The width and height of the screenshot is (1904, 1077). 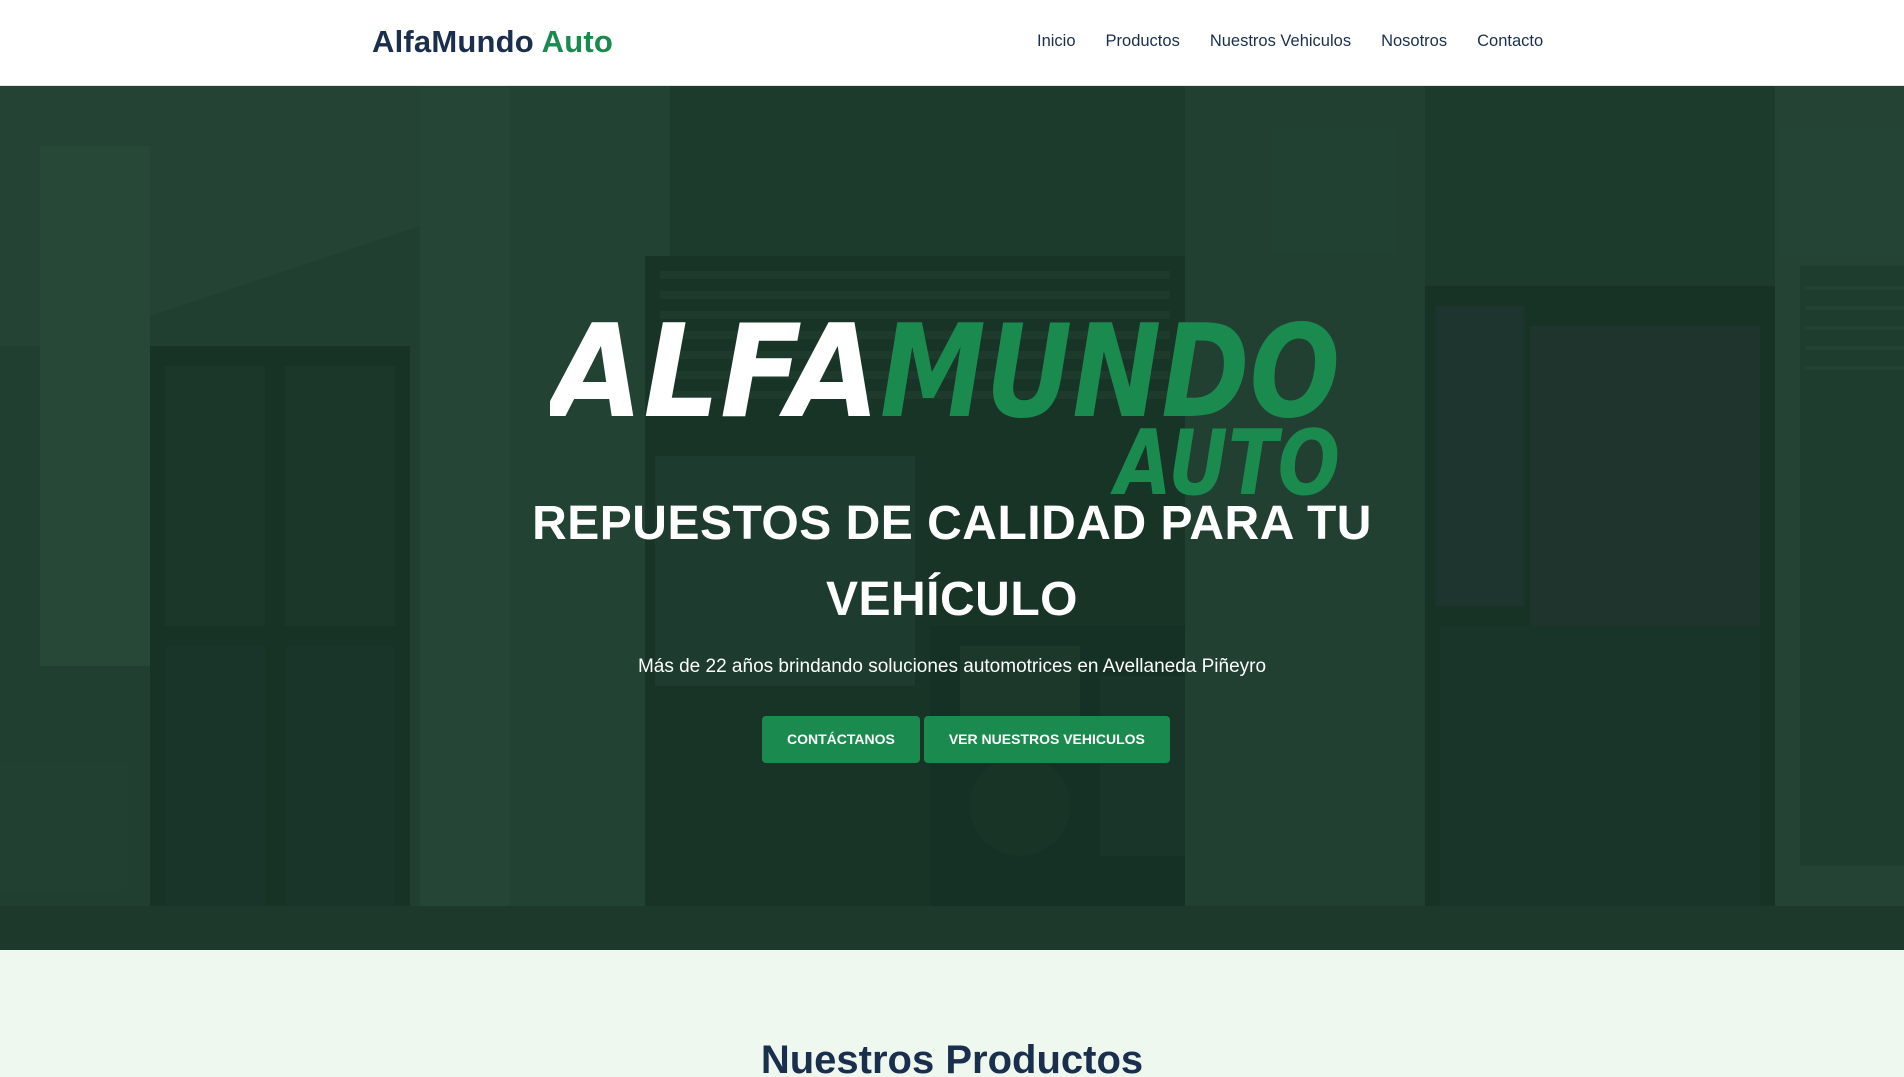 I want to click on hero-buttons: CONTÁCTANOS VER NUESTROS VEHICULOS, so click(x=966, y=739).